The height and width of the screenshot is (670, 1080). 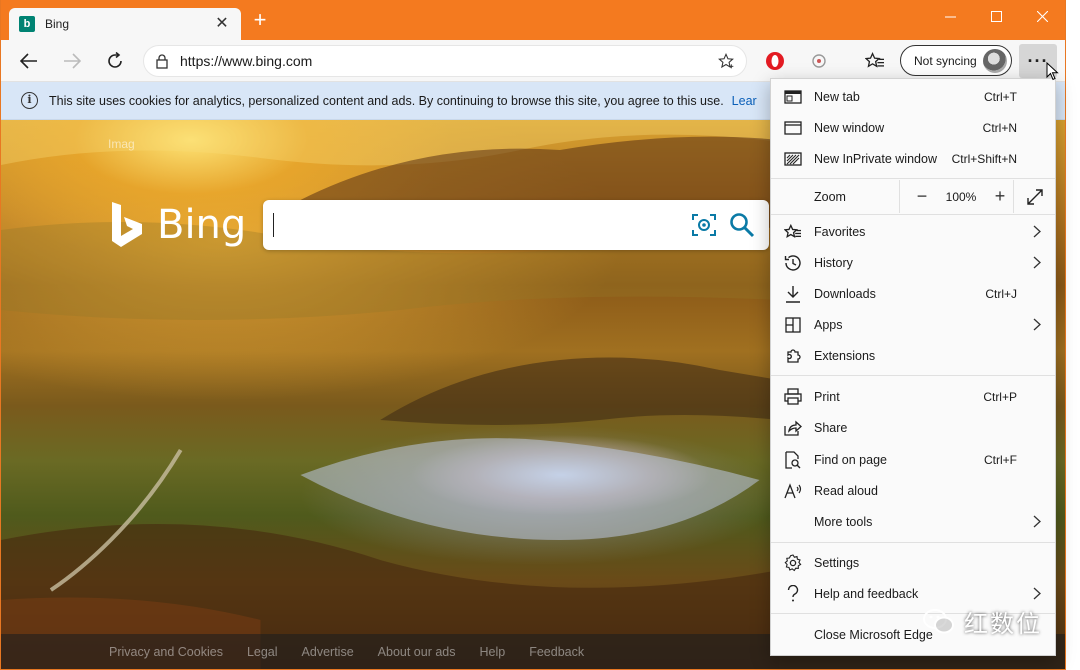 What do you see at coordinates (744, 101) in the screenshot?
I see `cookie-learn-more-link: Lear` at bounding box center [744, 101].